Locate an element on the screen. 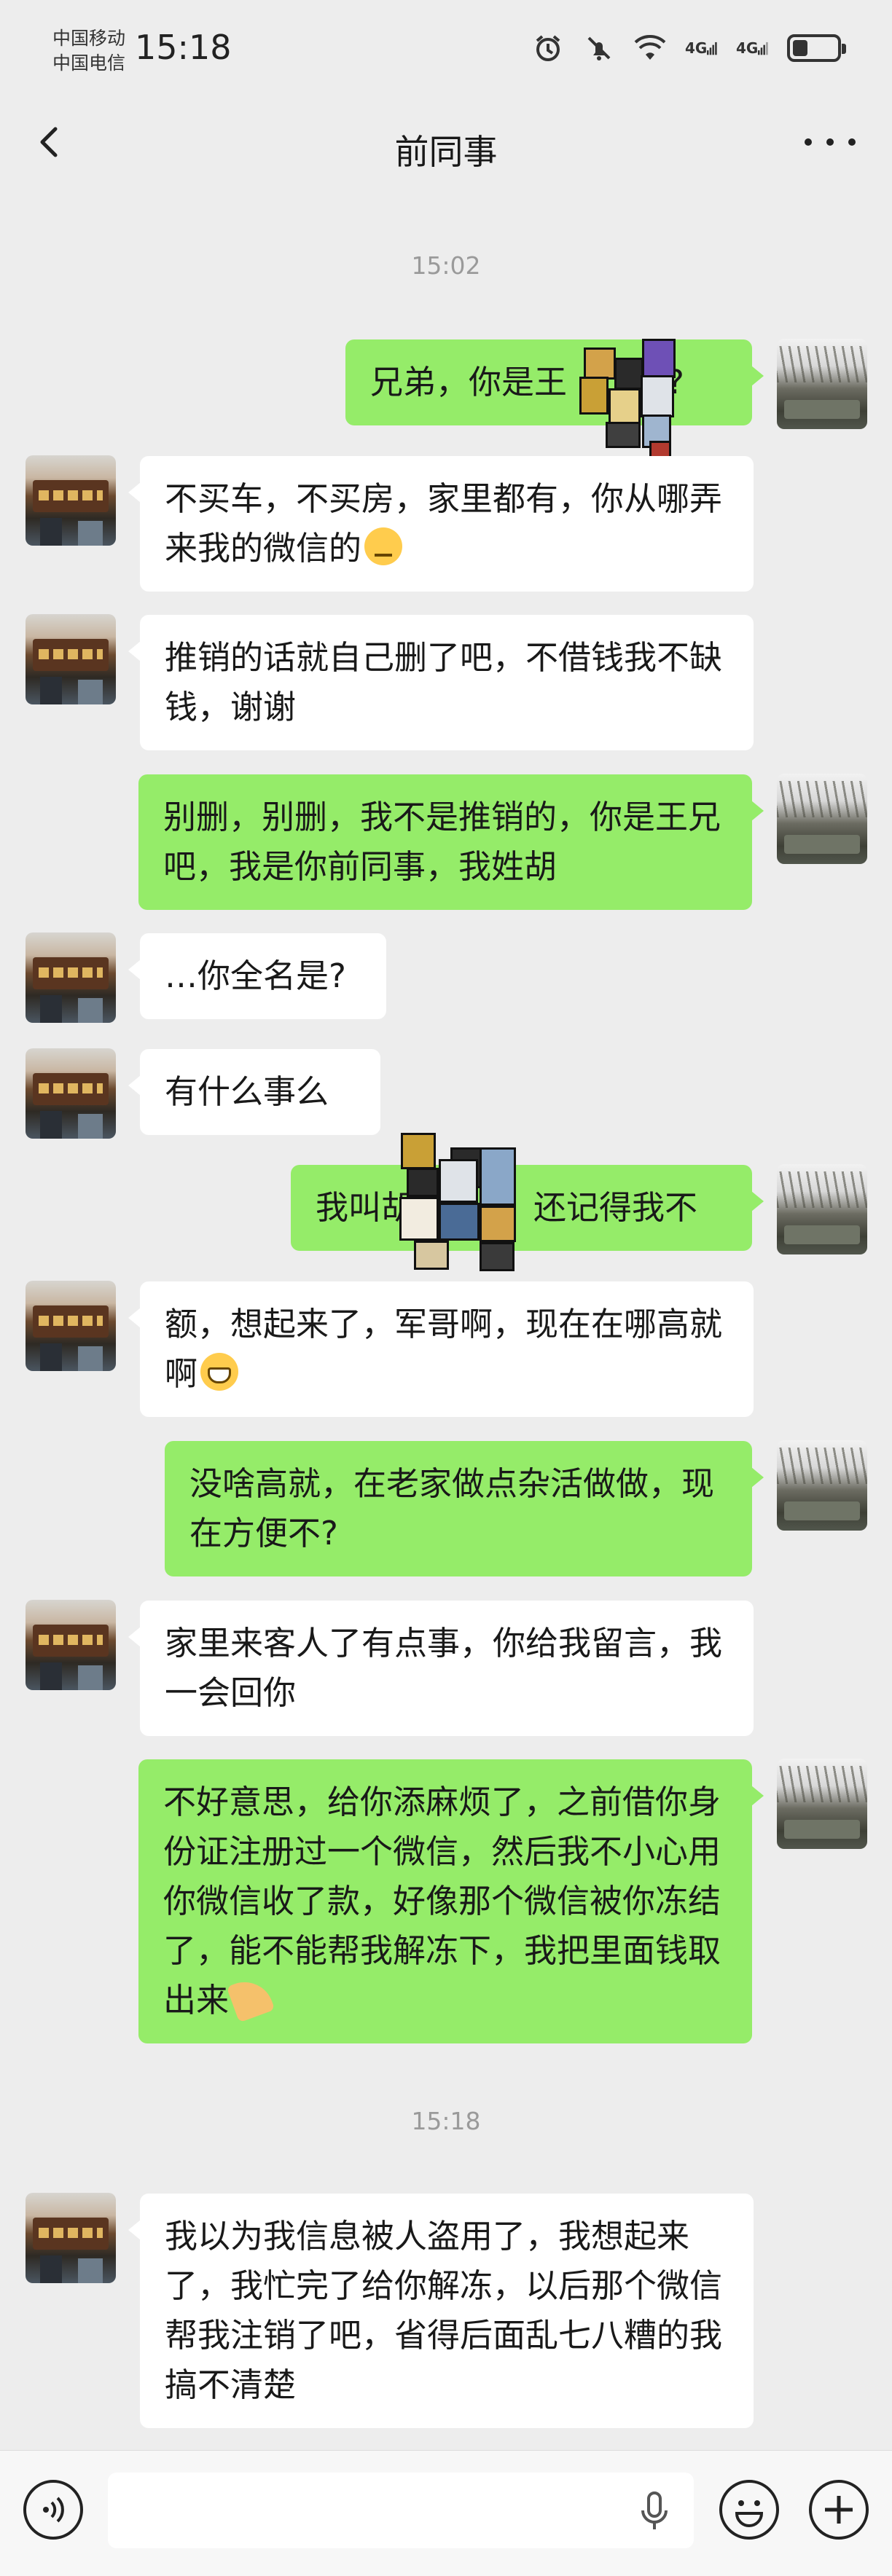  message-text: 没啥高就，在老家做点杂活做做，现在方便不? is located at coordinates (452, 1508).